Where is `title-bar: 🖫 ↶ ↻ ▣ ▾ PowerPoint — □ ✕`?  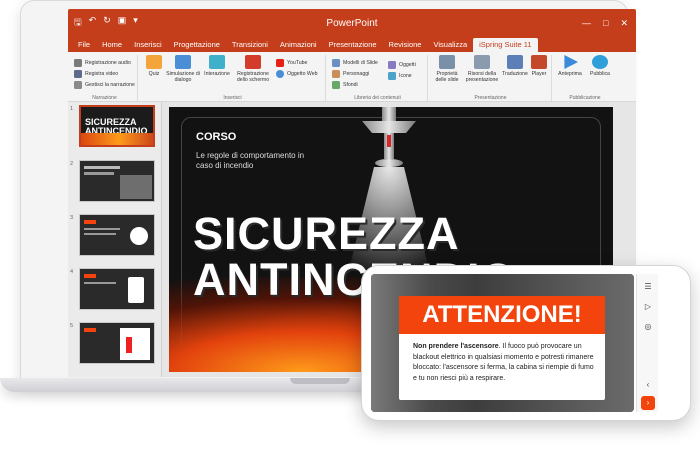
title-bar: 🖫 ↶ ↻ ▣ ▾ PowerPoint — □ ✕ is located at coordinates (352, 23).